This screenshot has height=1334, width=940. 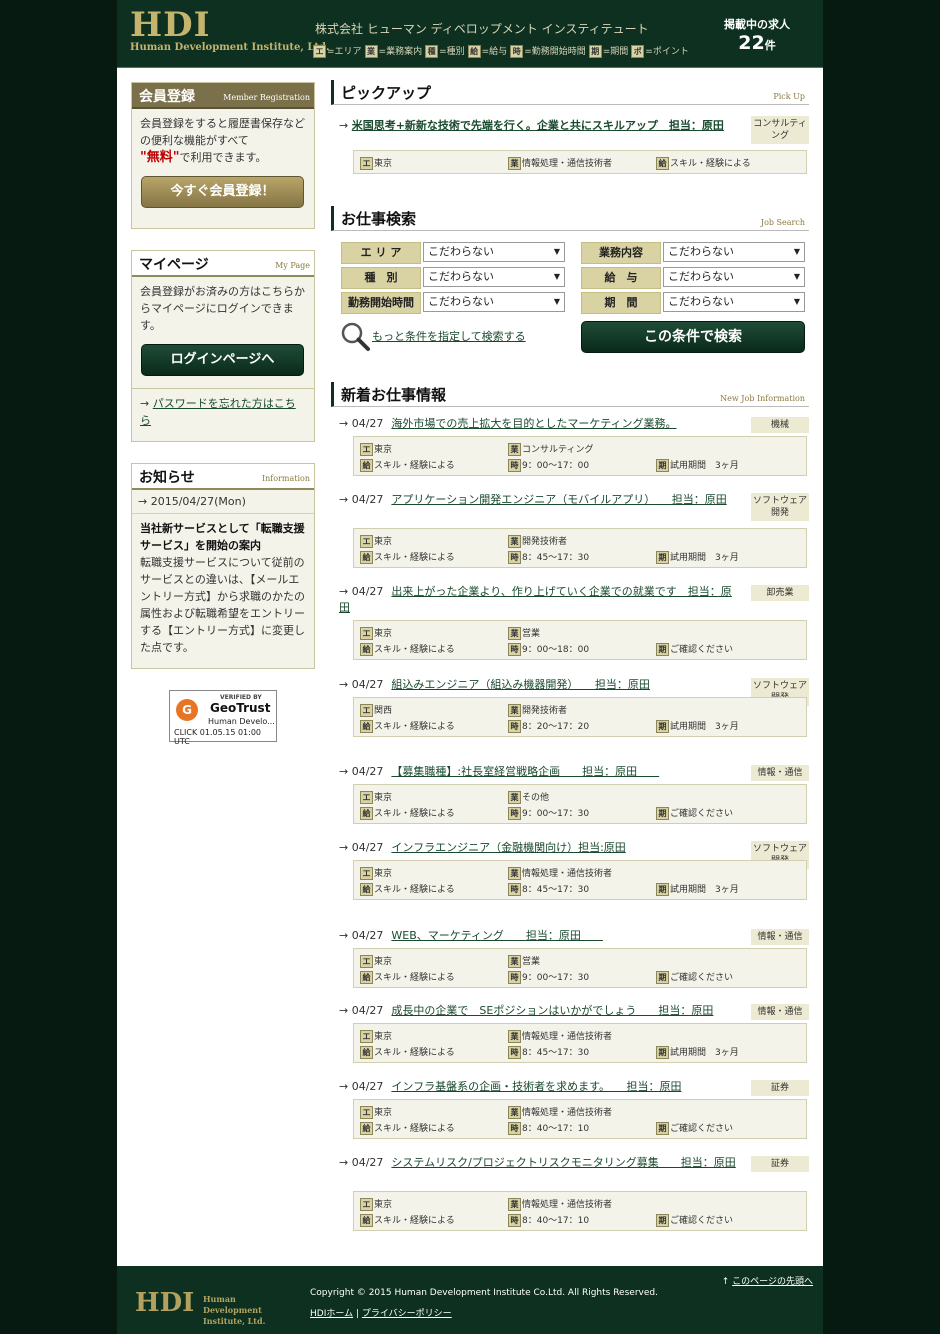 I want to click on job-title-row: → 04/27 海外市場での売上拡大を目的としたマーケティング業務。, so click(x=539, y=424).